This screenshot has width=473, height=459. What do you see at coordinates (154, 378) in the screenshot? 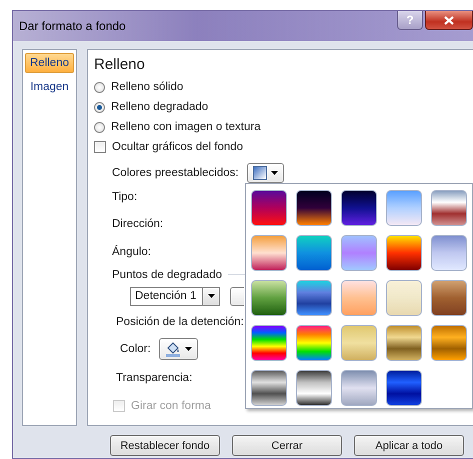
I see `field-label: Transparencia:` at bounding box center [154, 378].